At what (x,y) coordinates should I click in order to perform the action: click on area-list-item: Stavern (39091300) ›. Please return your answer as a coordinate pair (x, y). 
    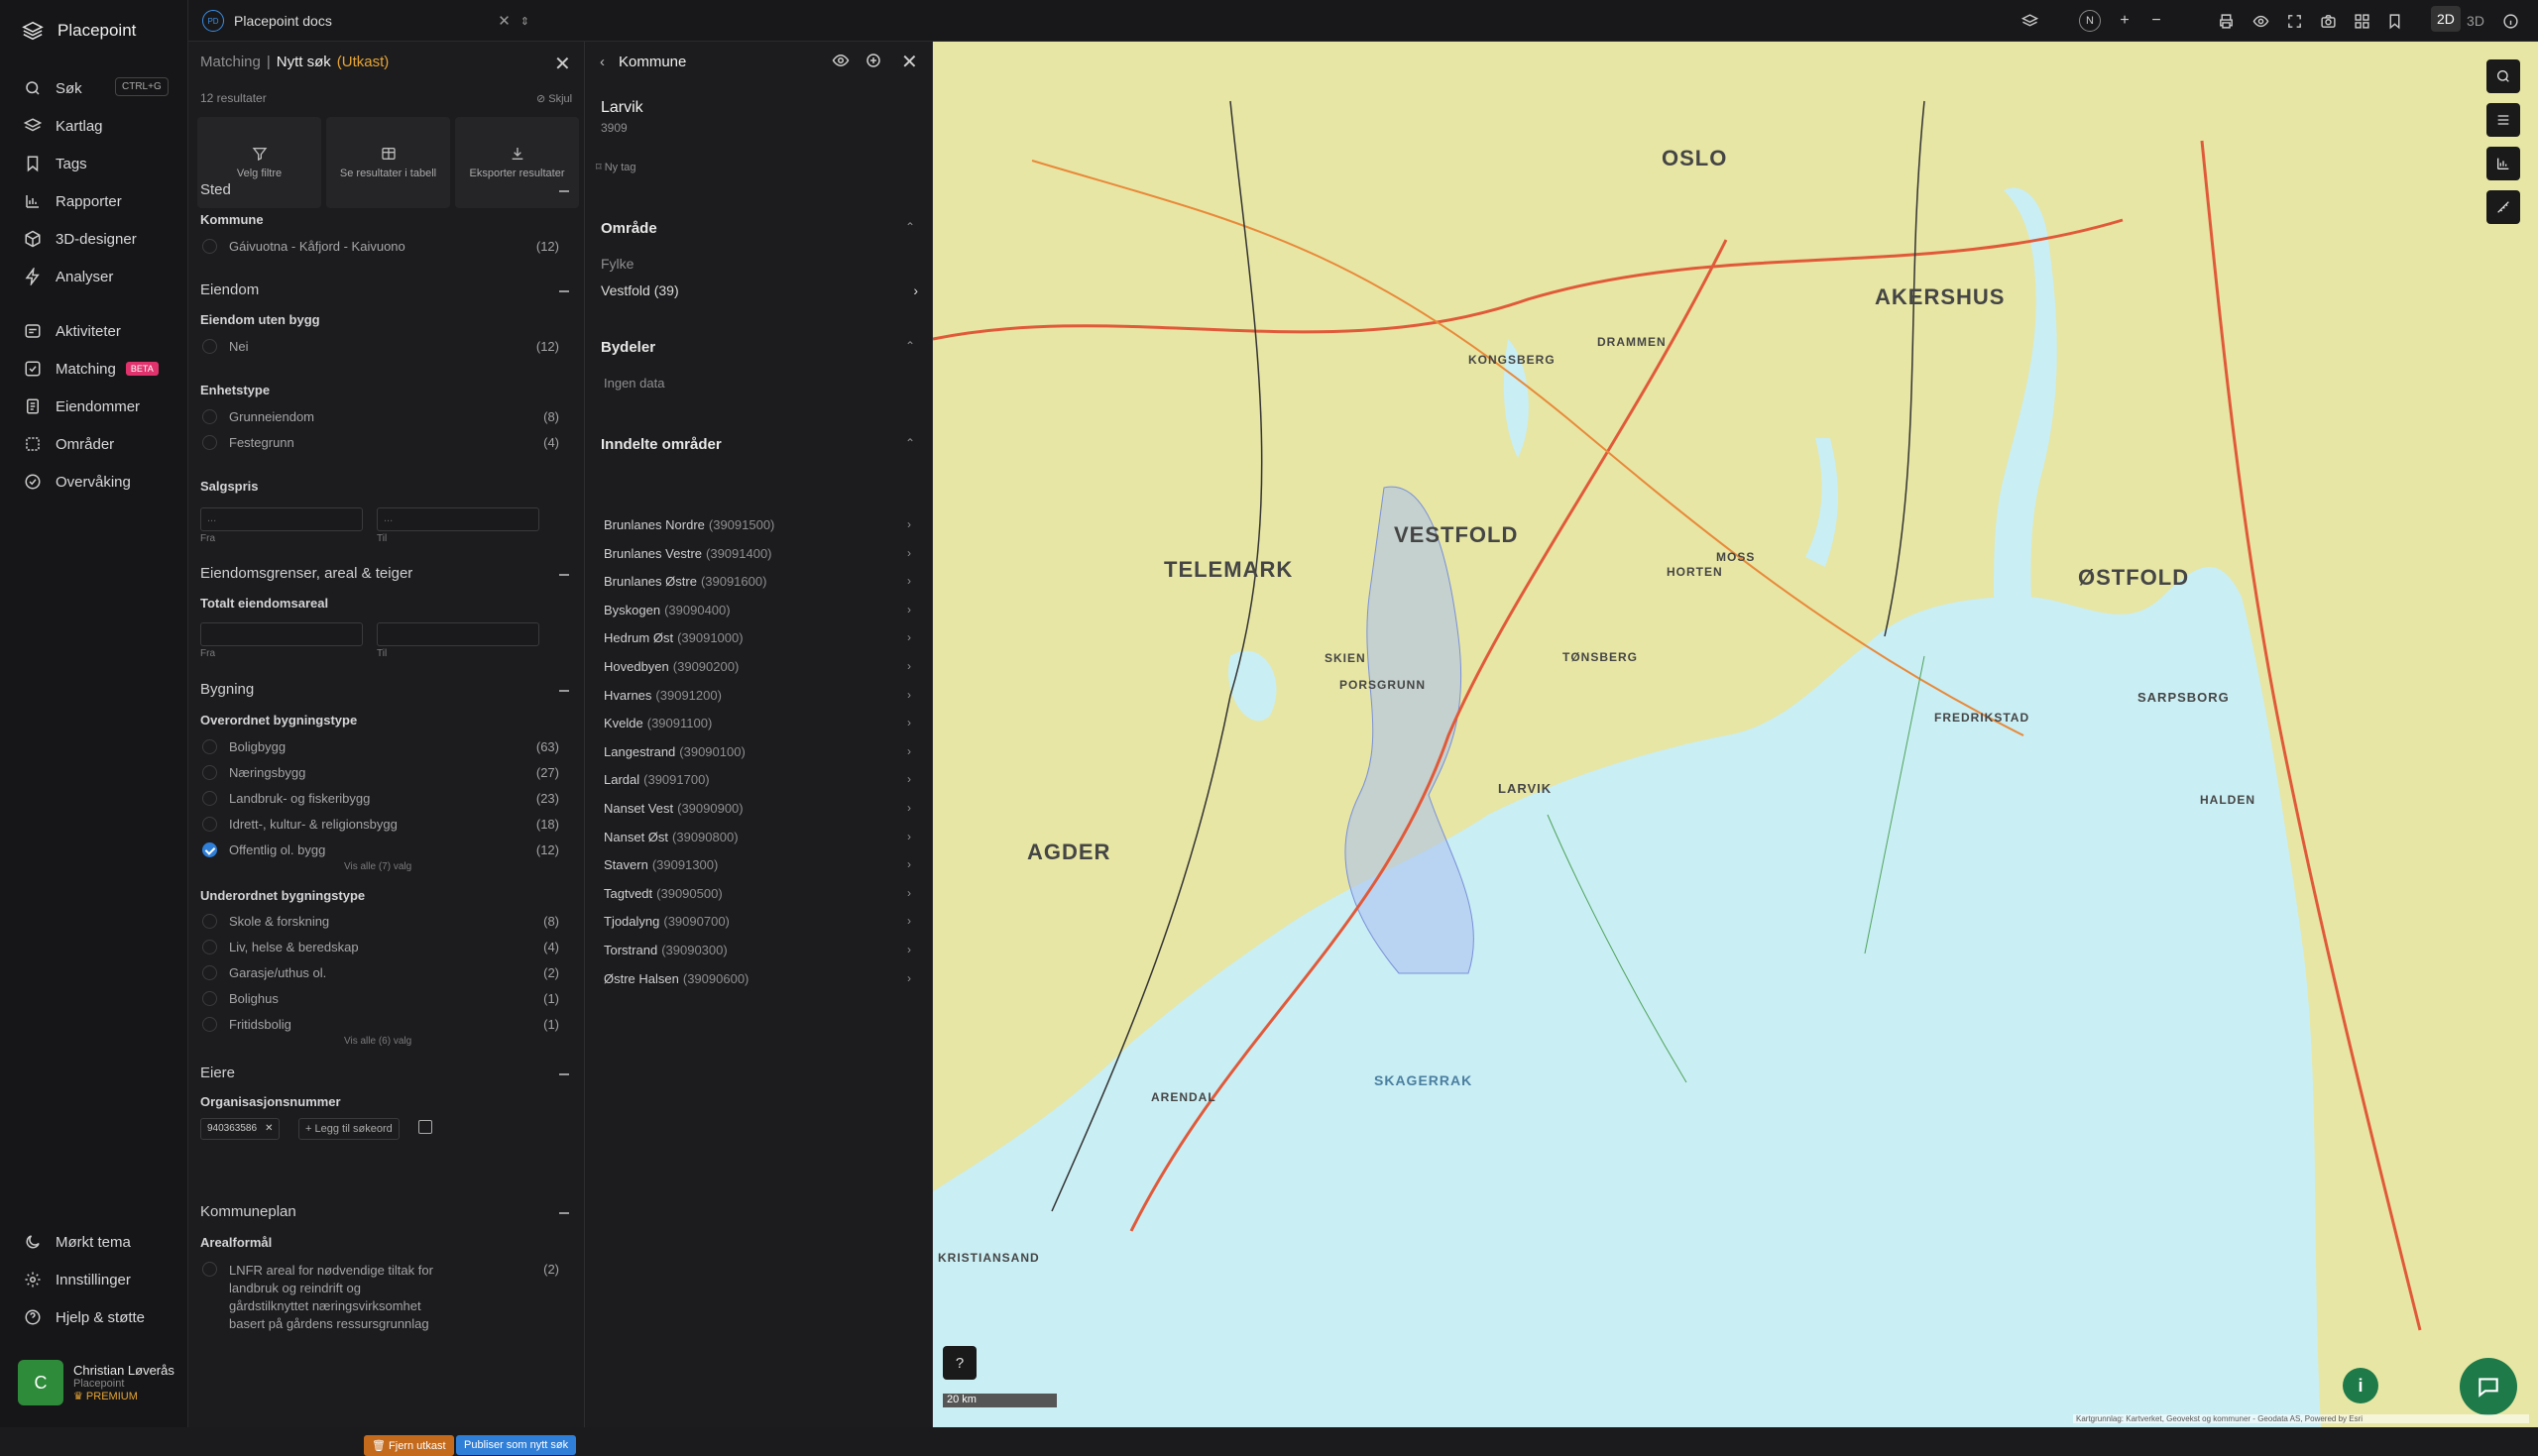
    Looking at the image, I should click on (757, 864).